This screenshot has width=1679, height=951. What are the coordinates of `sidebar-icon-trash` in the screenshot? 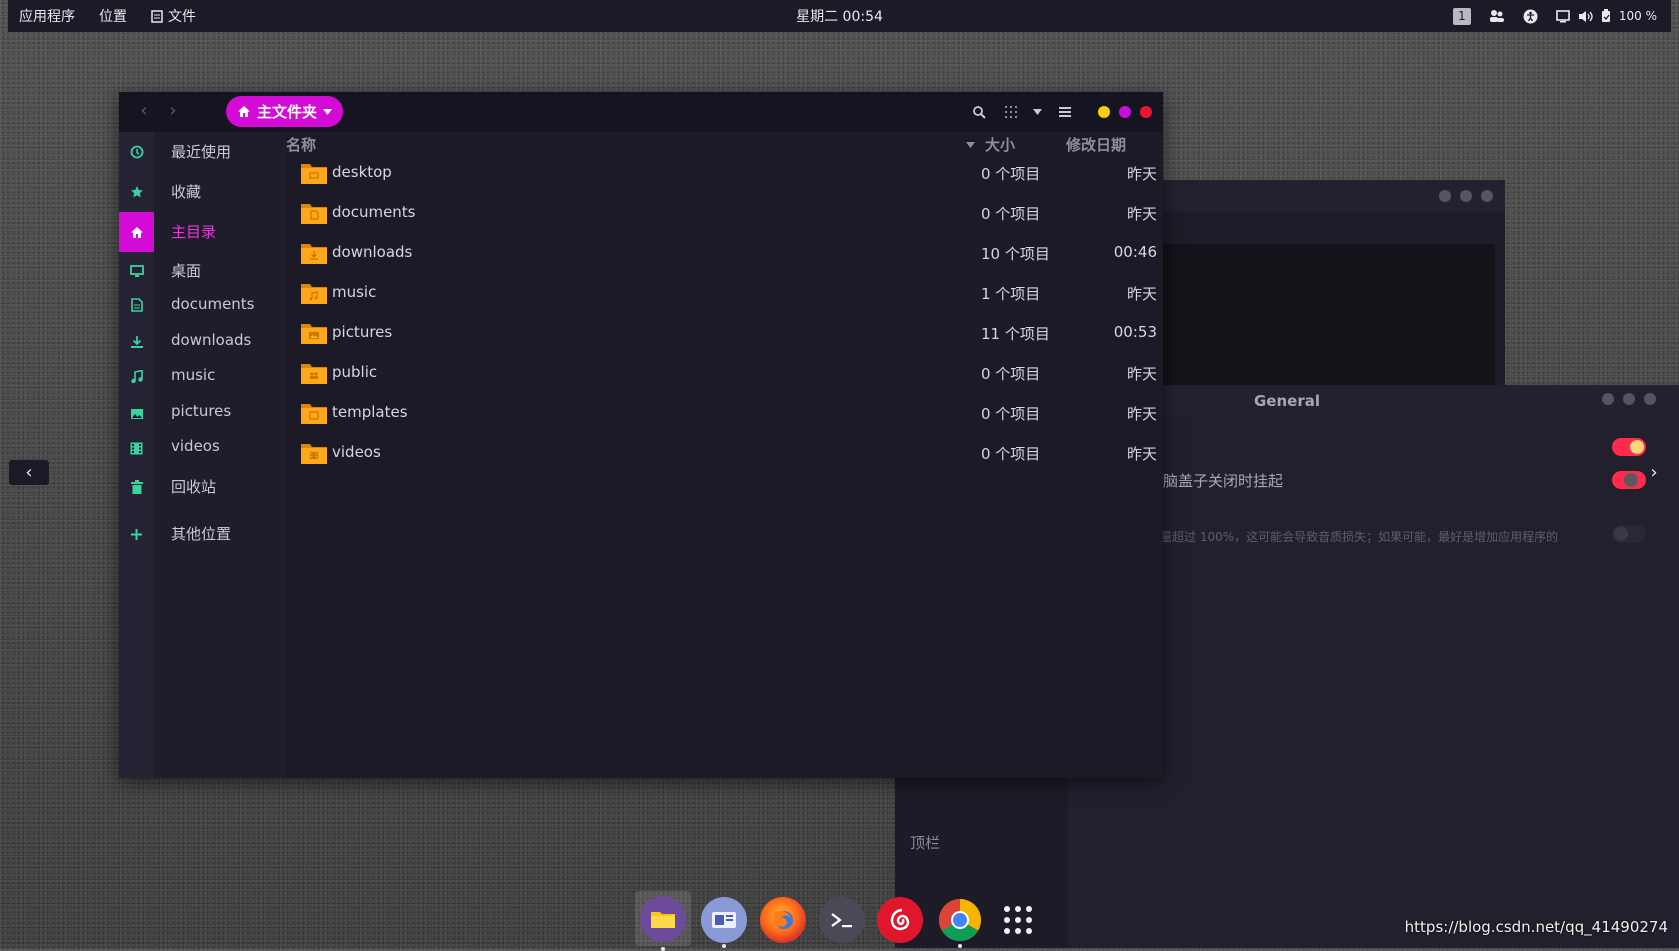 It's located at (136, 487).